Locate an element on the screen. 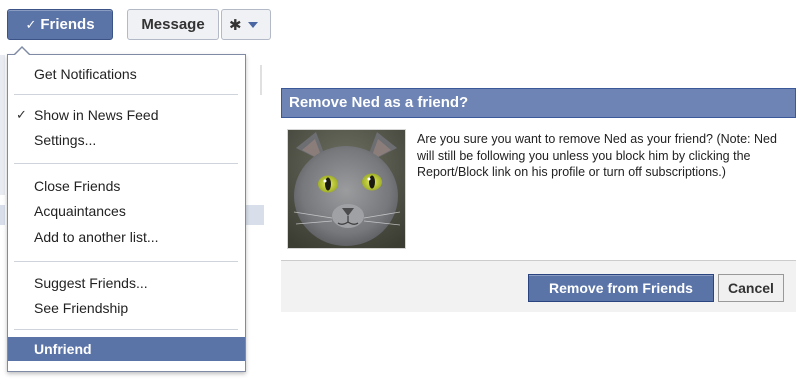  menu-item-label: Show in News Feed is located at coordinates (96, 115).